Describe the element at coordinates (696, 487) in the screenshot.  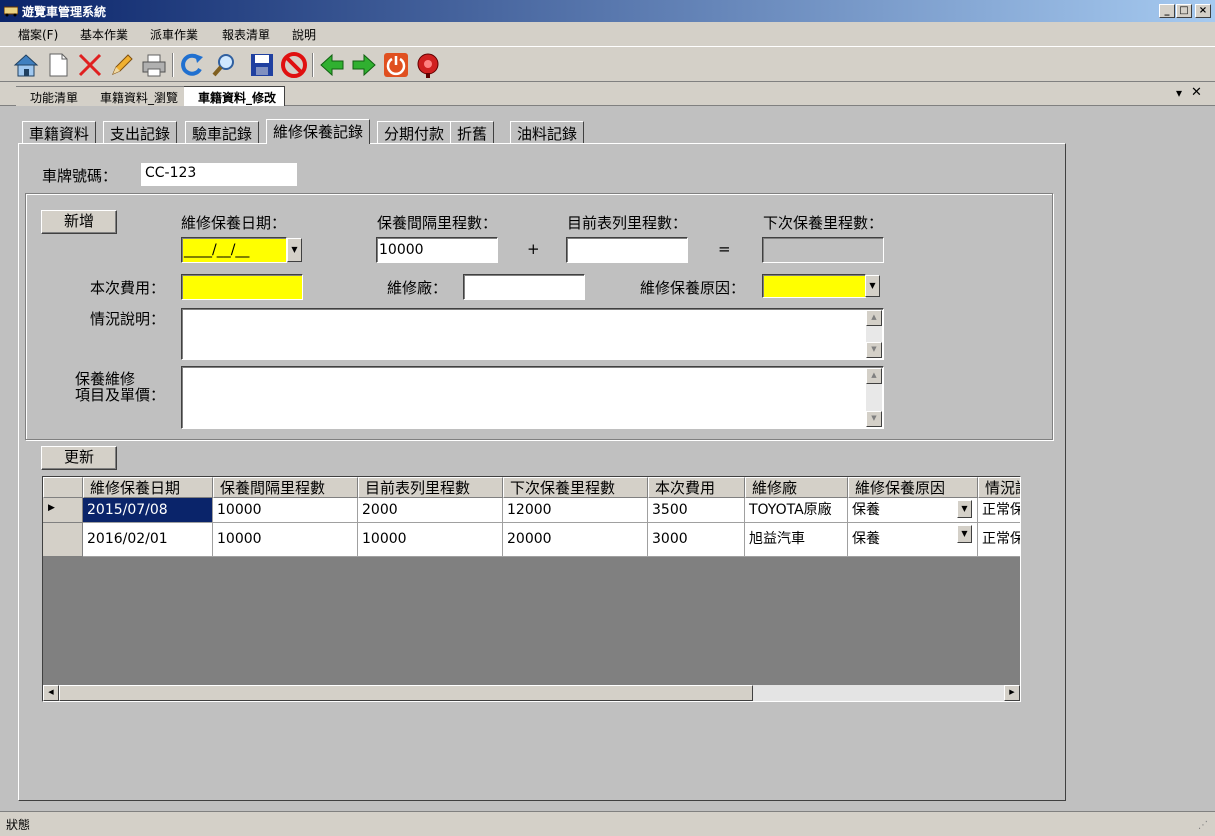
I see `grid-header-cost: 本次費用` at that location.